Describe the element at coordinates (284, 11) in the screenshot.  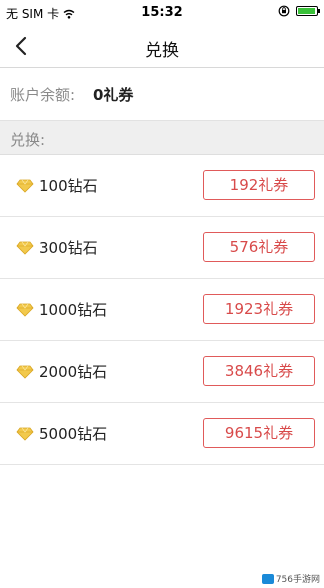
I see `rotation-lock-icon` at that location.